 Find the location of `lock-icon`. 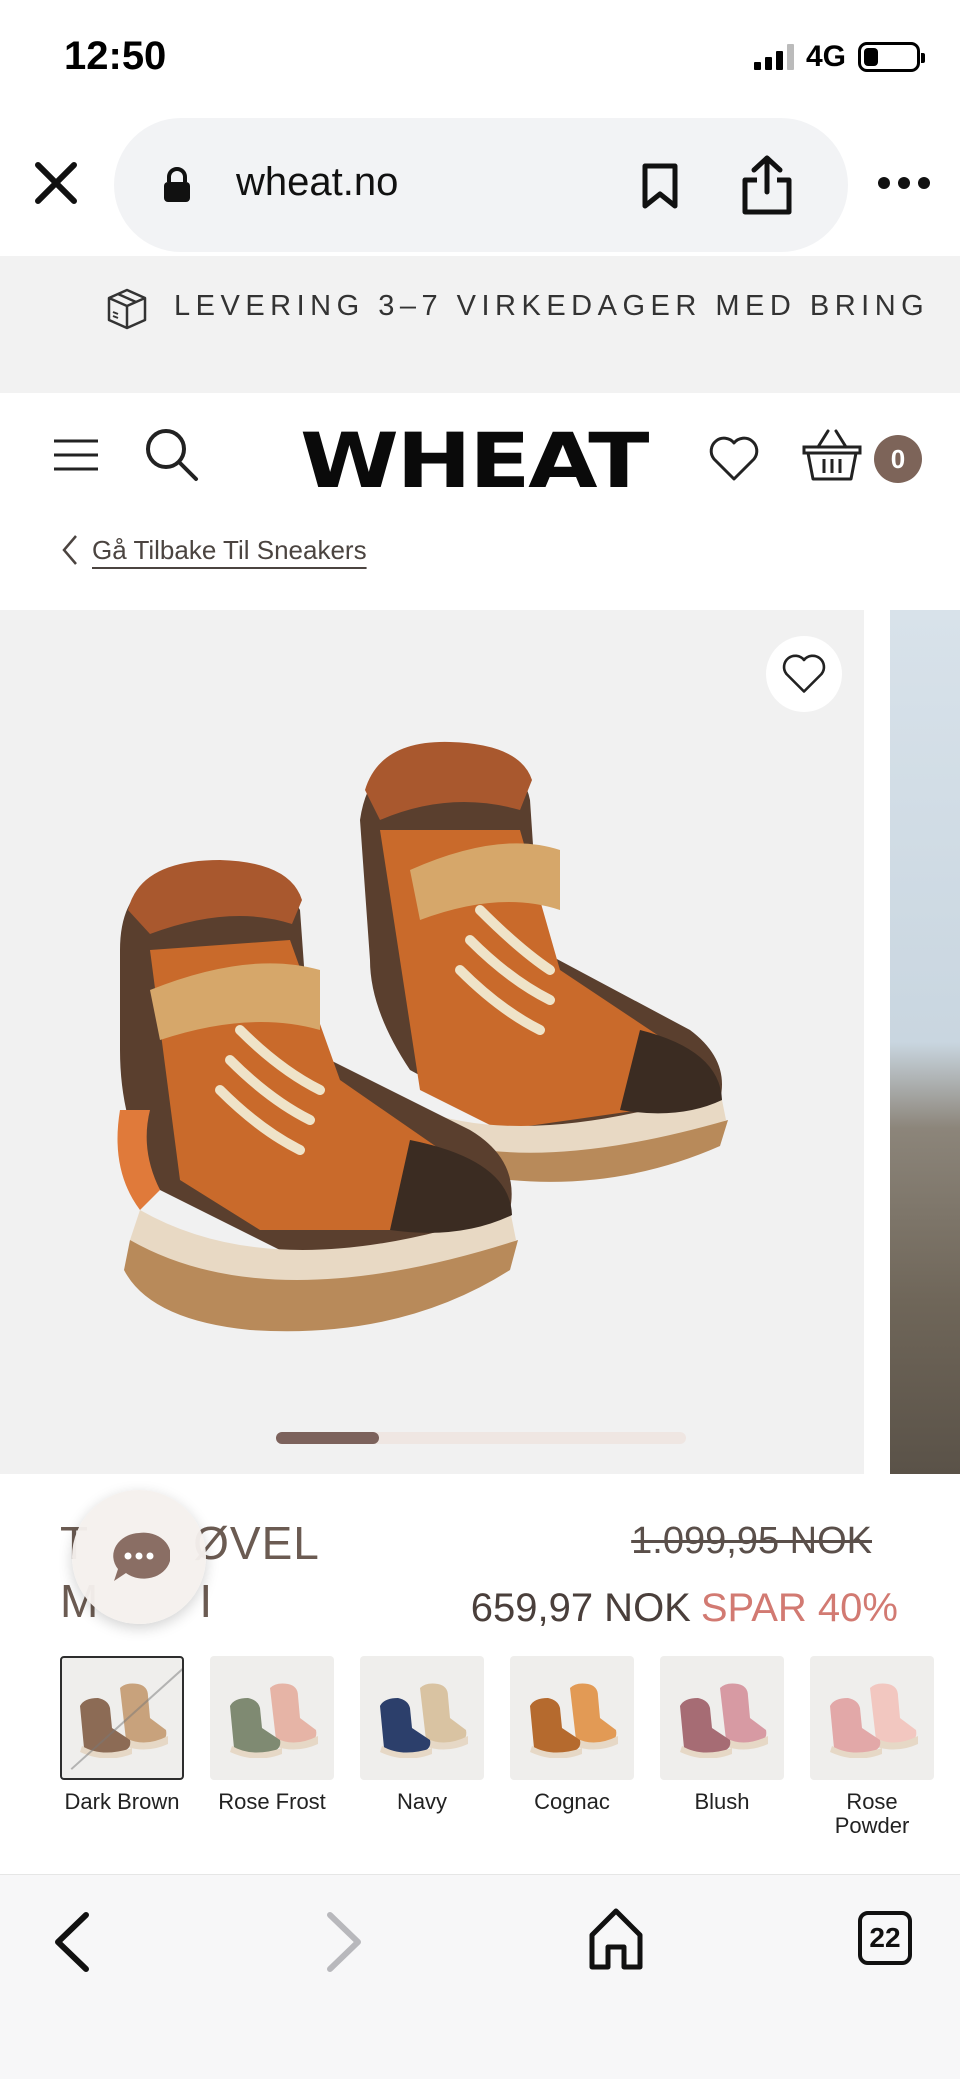

lock-icon is located at coordinates (177, 184).